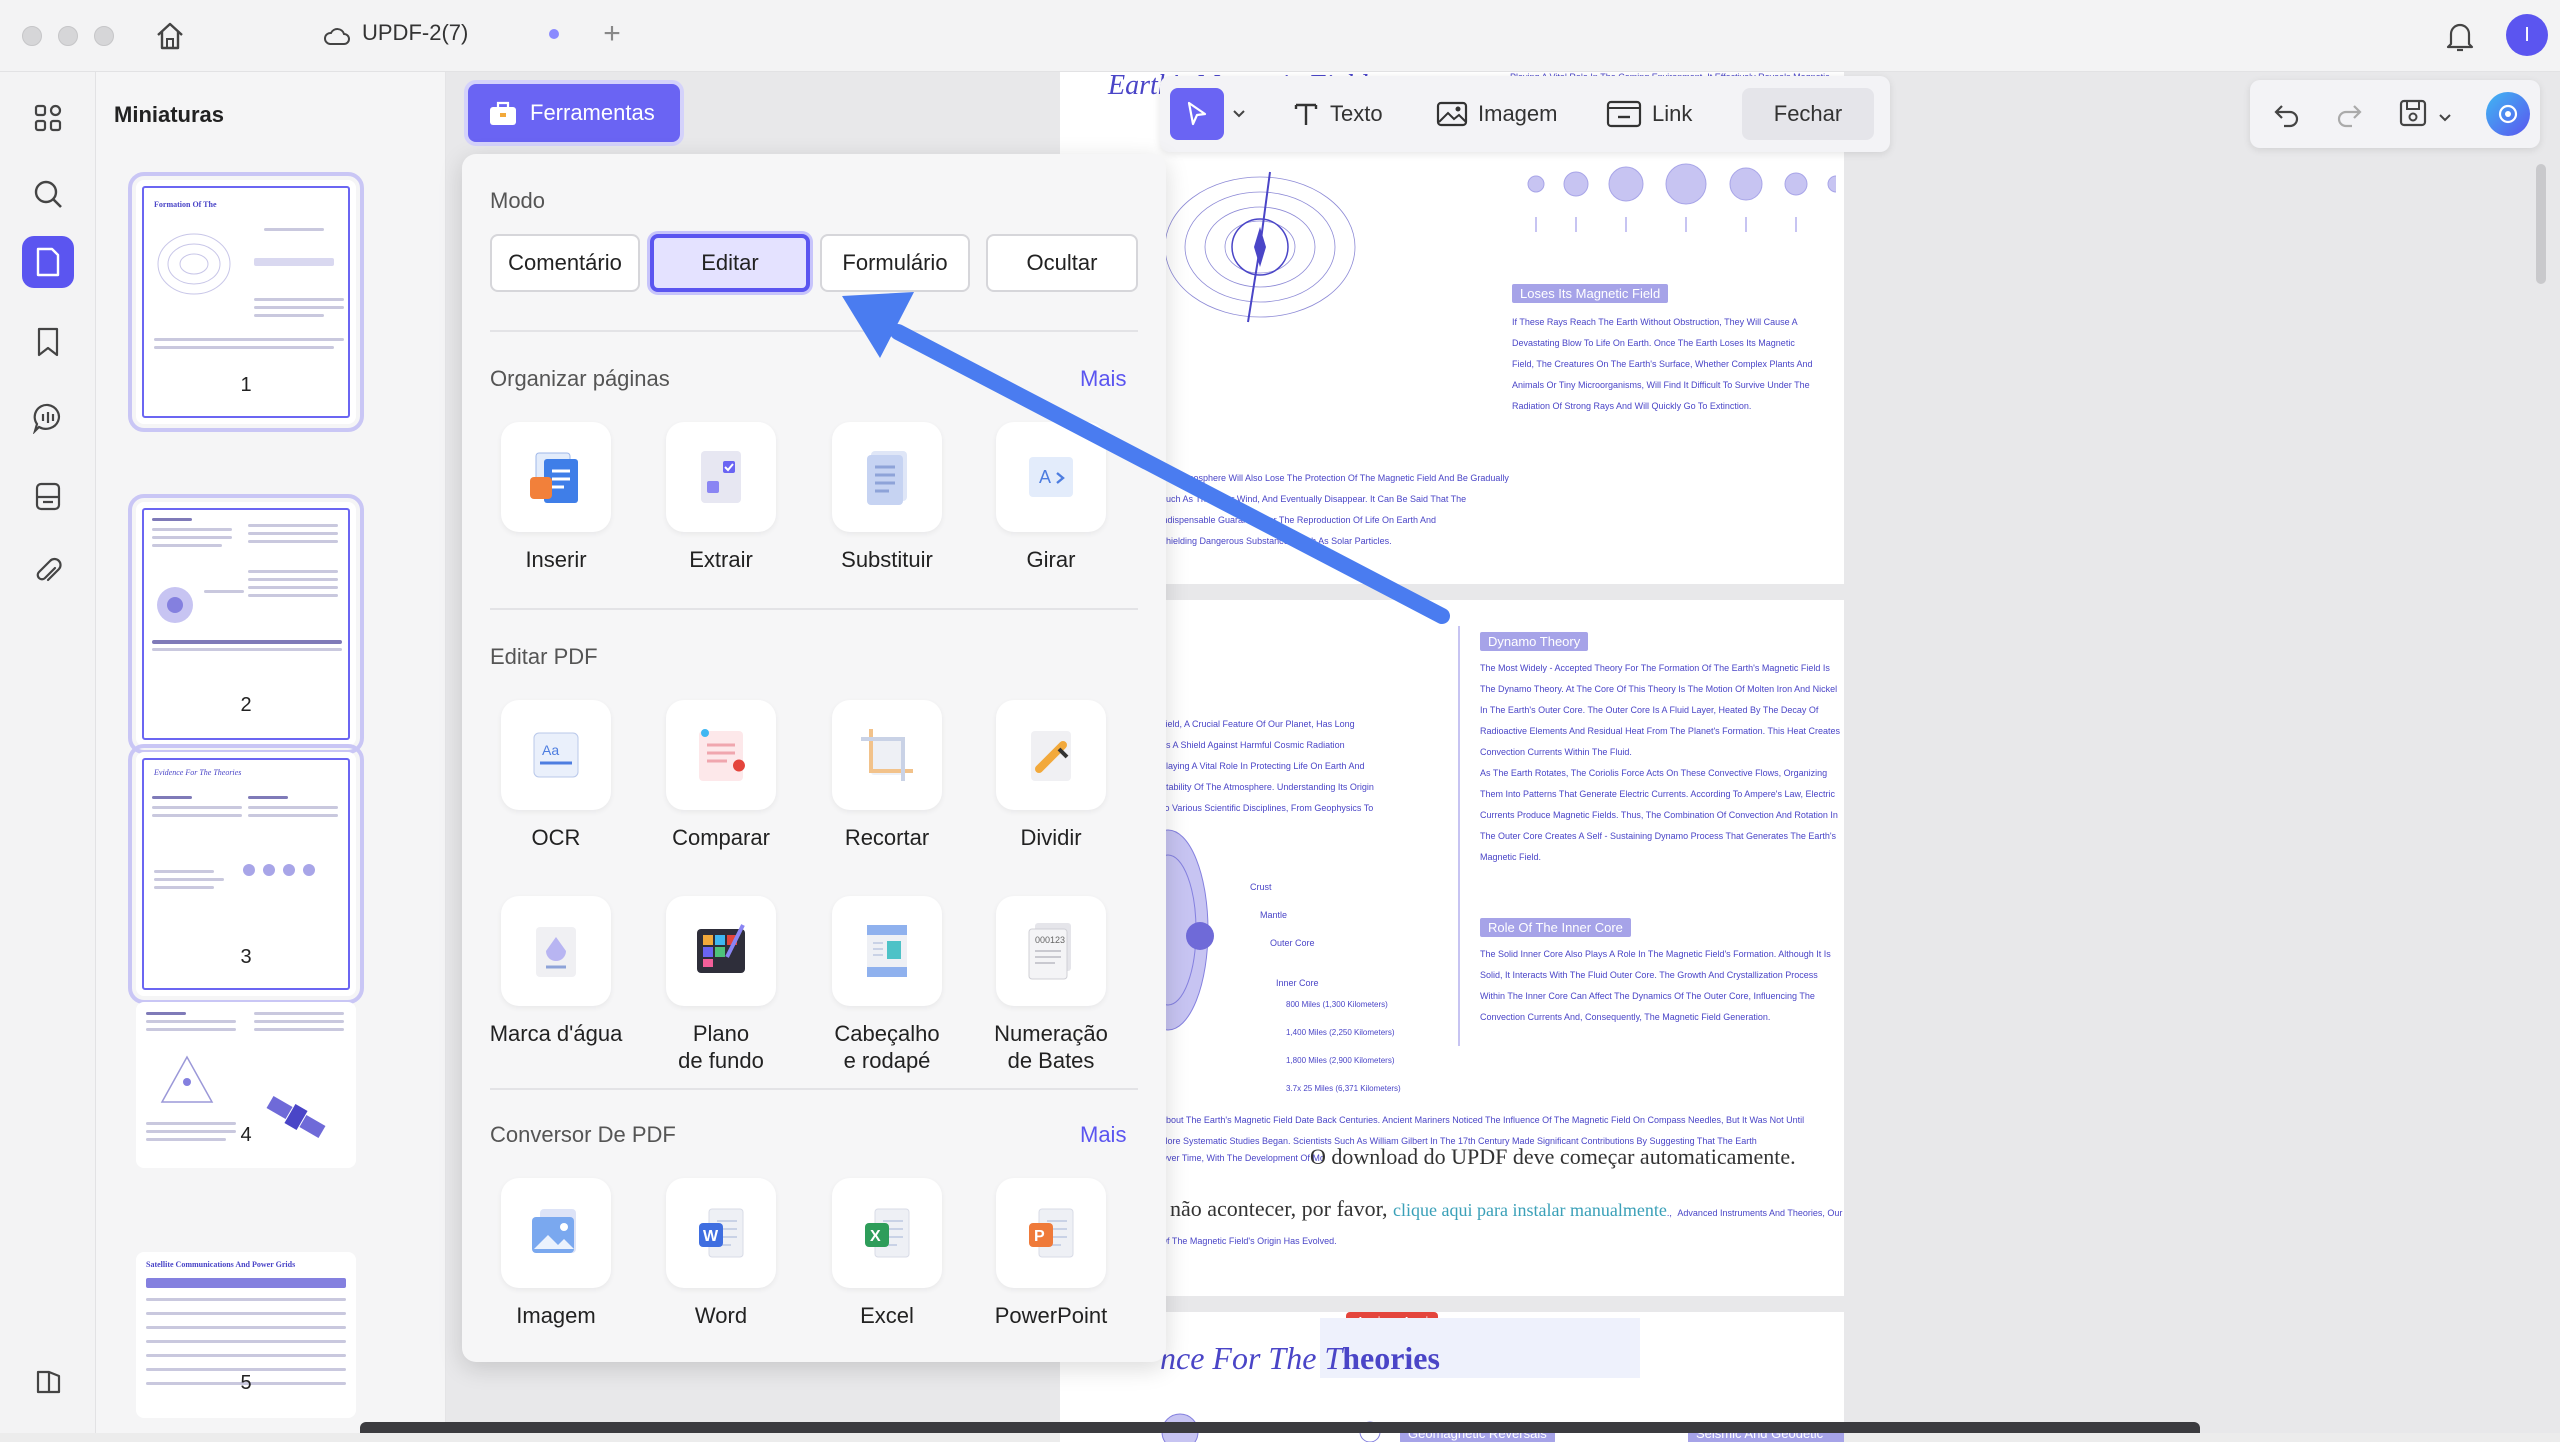 This screenshot has height=1442, width=2560. What do you see at coordinates (556, 1033) in the screenshot?
I see `watermark-tool-label: Marca d'água` at bounding box center [556, 1033].